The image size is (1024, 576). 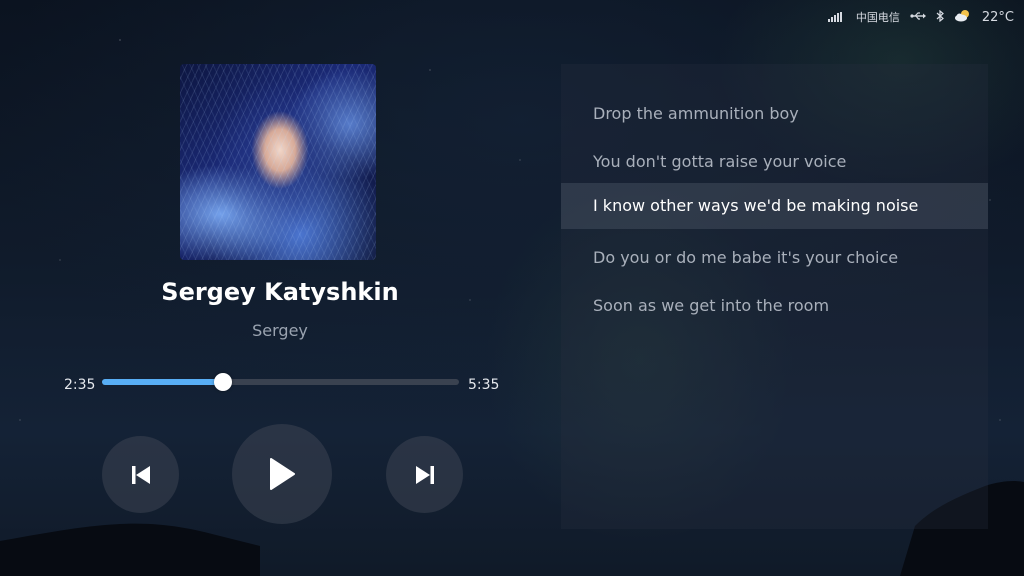 What do you see at coordinates (80, 385) in the screenshot?
I see `time-elapsed: 2:35` at bounding box center [80, 385].